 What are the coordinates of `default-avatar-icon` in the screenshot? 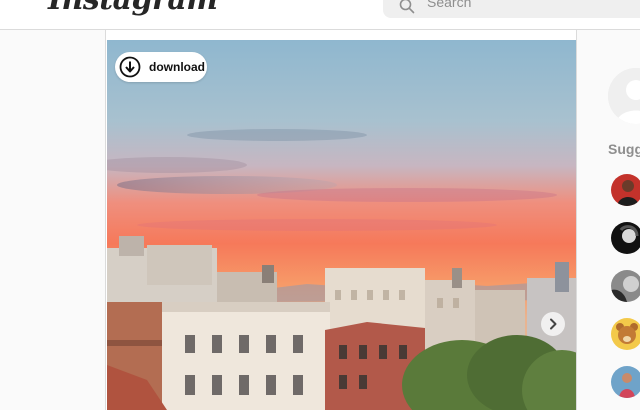 It's located at (624, 96).